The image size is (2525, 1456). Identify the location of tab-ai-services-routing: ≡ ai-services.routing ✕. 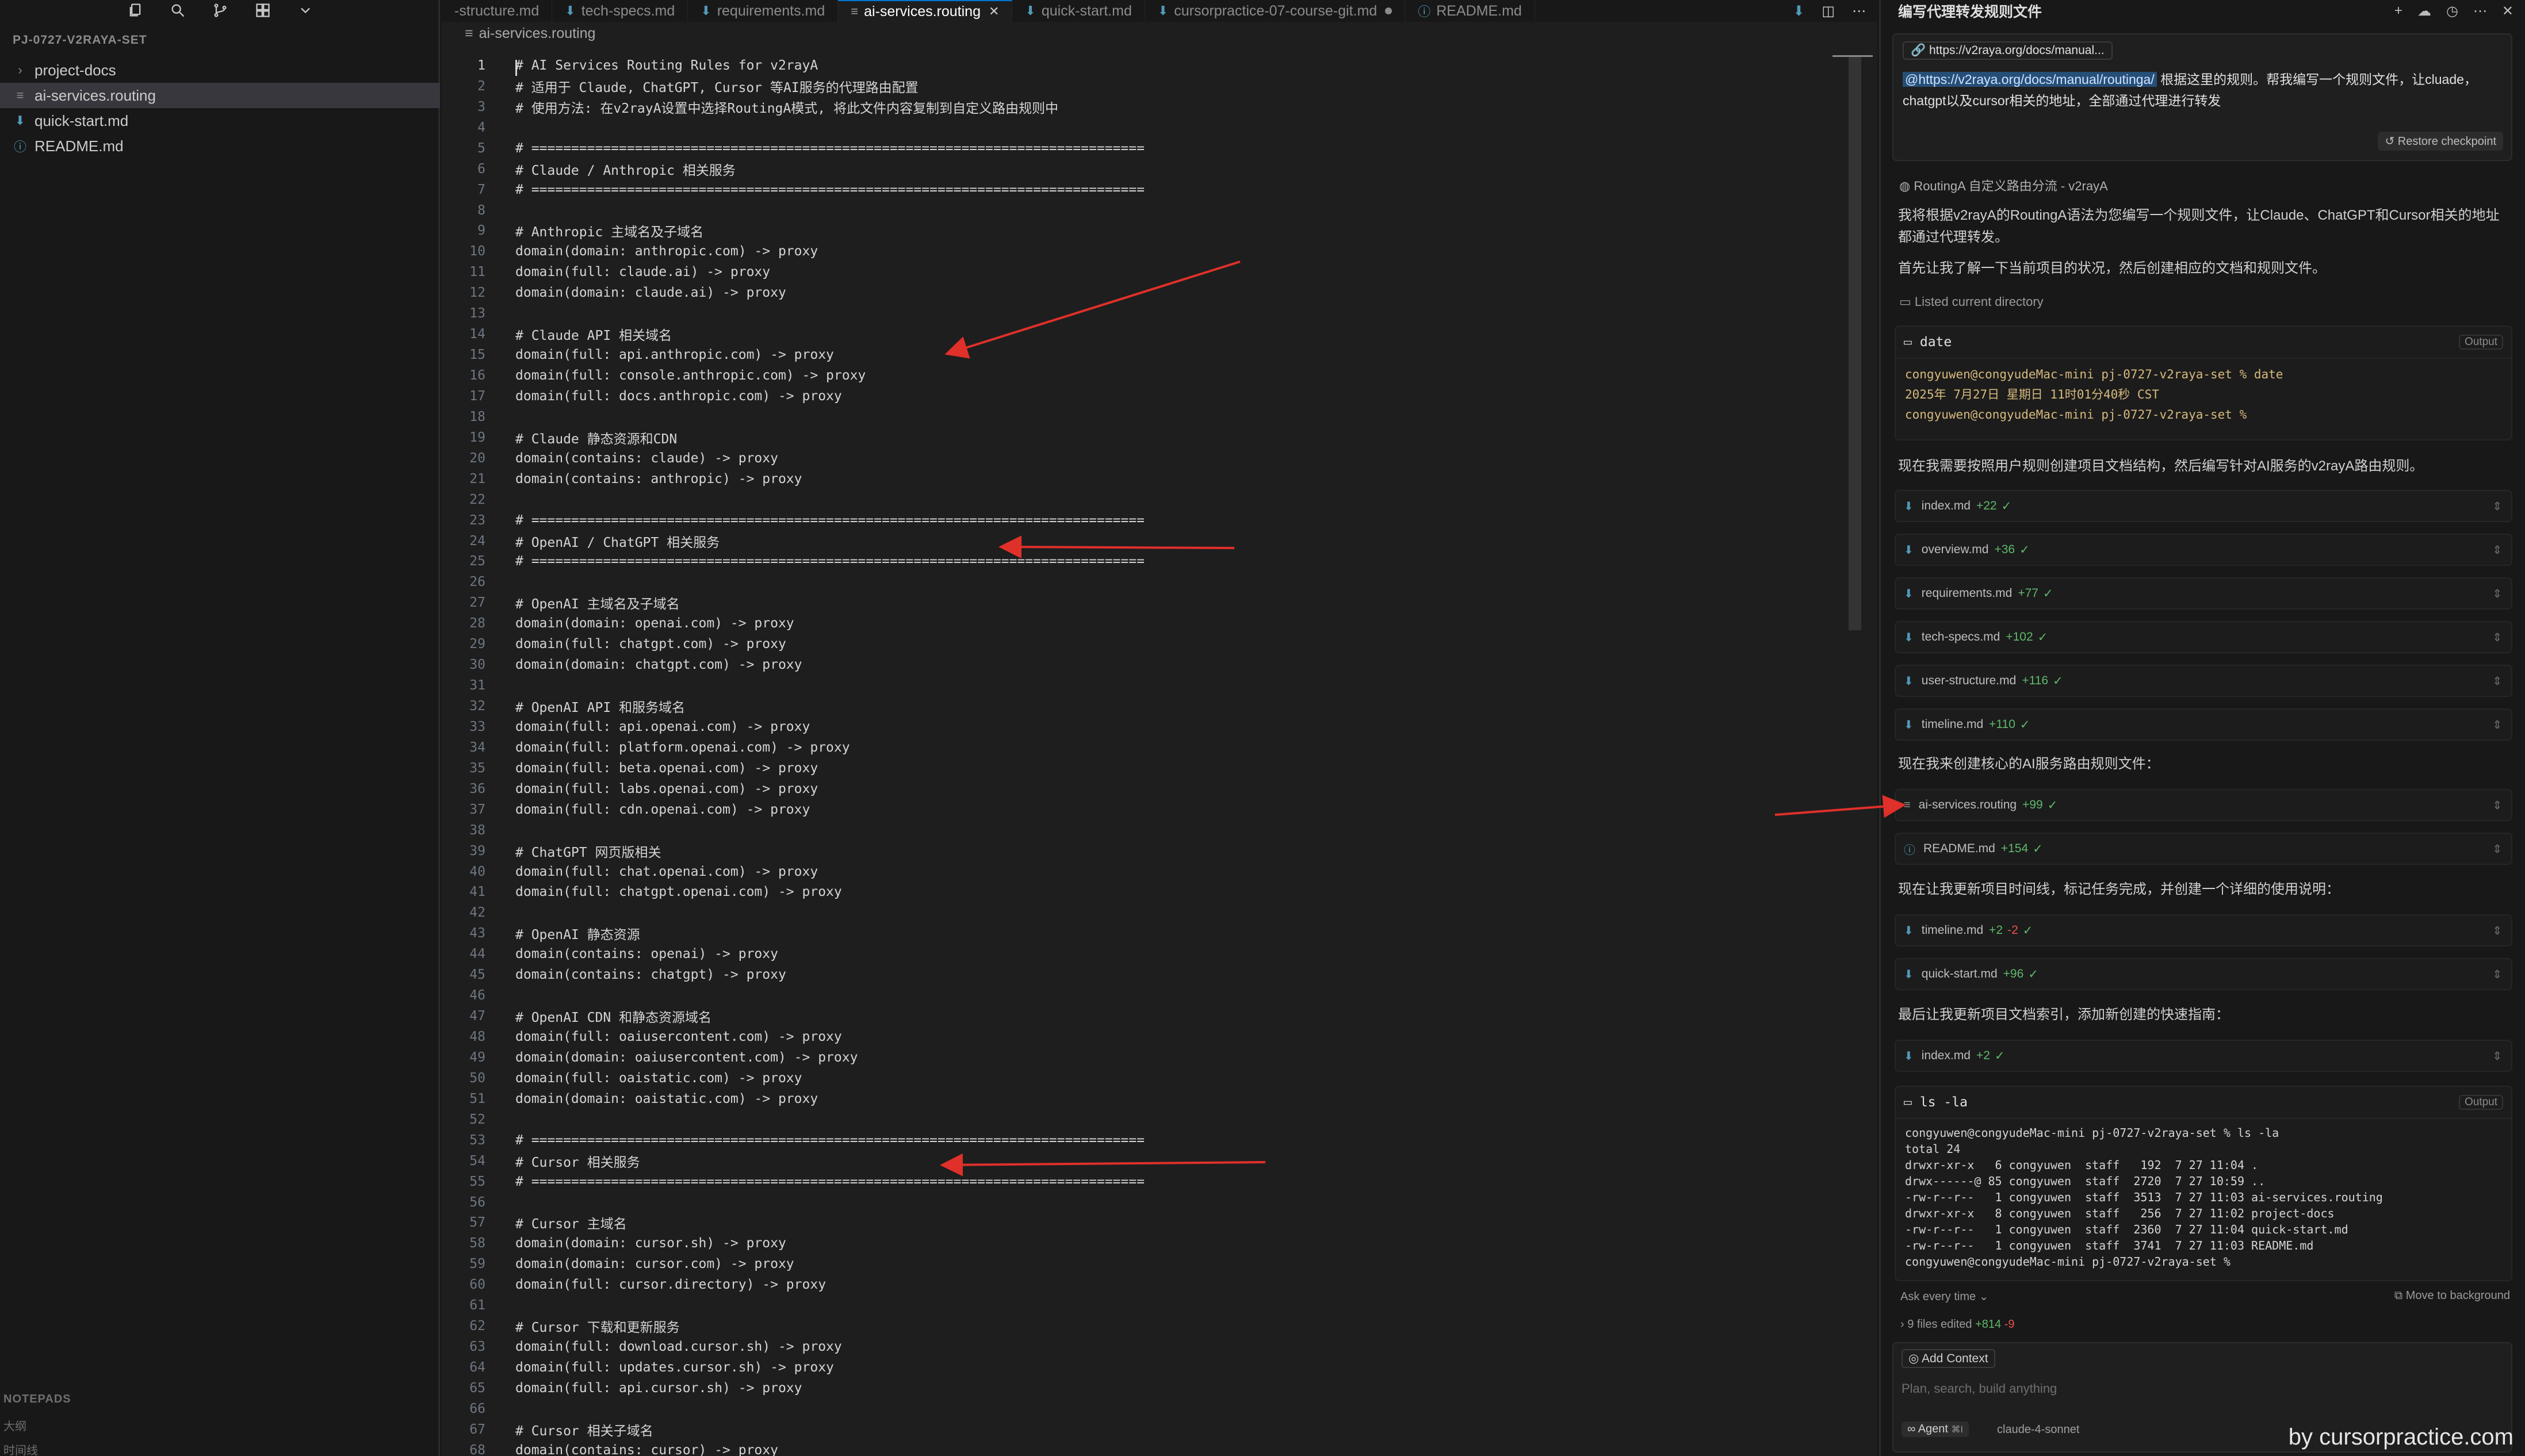
(926, 11).